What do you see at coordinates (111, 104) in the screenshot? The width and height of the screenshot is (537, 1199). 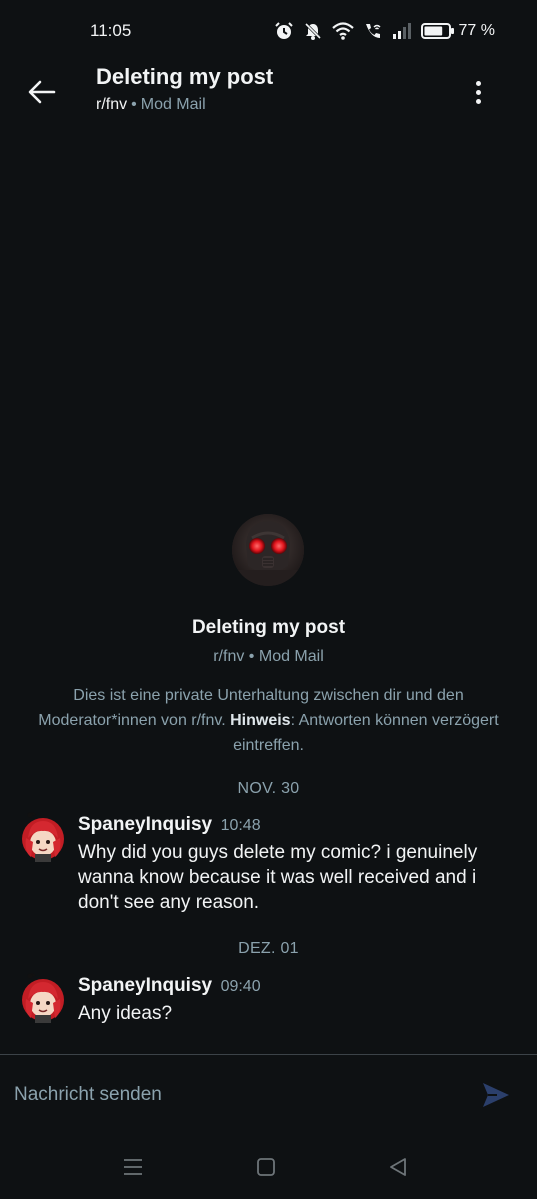 I see `header-subreddit-link: r/fnv` at bounding box center [111, 104].